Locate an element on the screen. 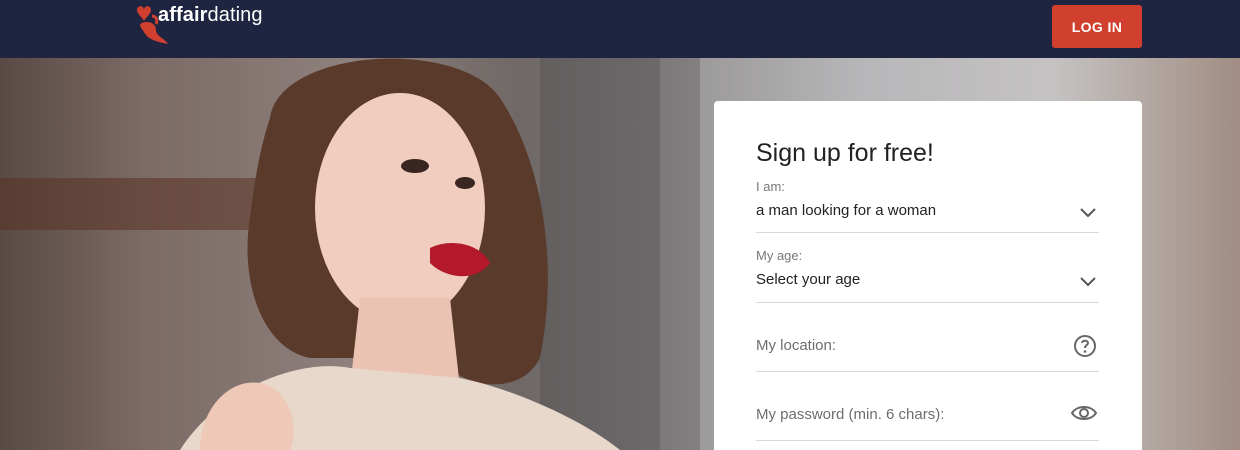 Image resolution: width=1240 pixels, height=450 pixels. iam-value: a man looking for a woman is located at coordinates (846, 210).